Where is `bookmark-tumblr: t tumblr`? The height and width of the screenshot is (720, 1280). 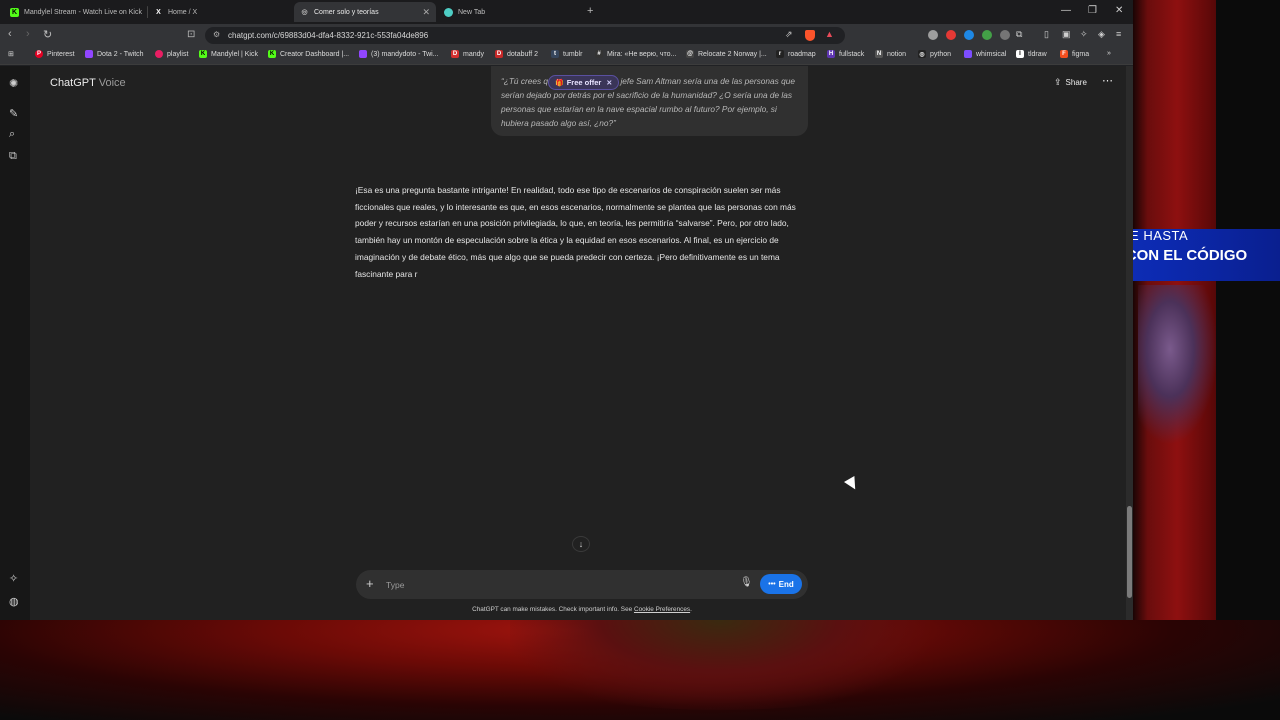
bookmark-tumblr: t tumblr is located at coordinates (566, 54).